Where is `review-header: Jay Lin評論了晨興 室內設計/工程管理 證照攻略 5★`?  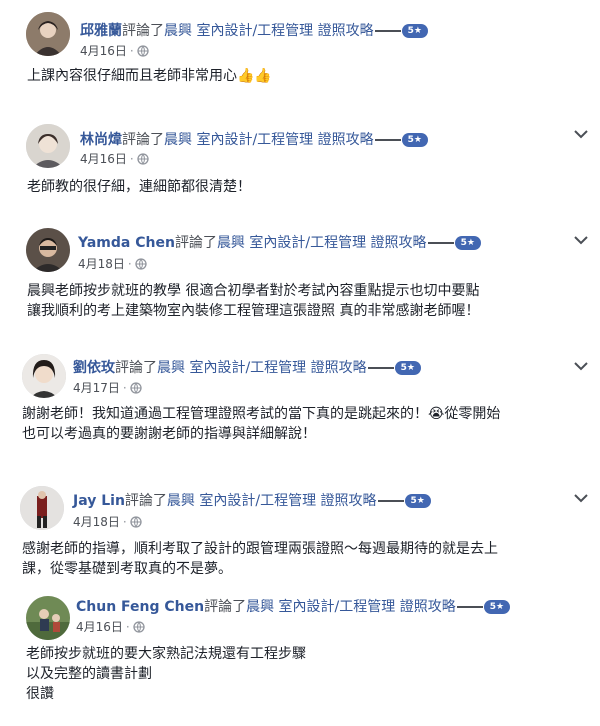 review-header: Jay Lin評論了晨興 室內設計/工程管理 證照攻略 5★ is located at coordinates (252, 501).